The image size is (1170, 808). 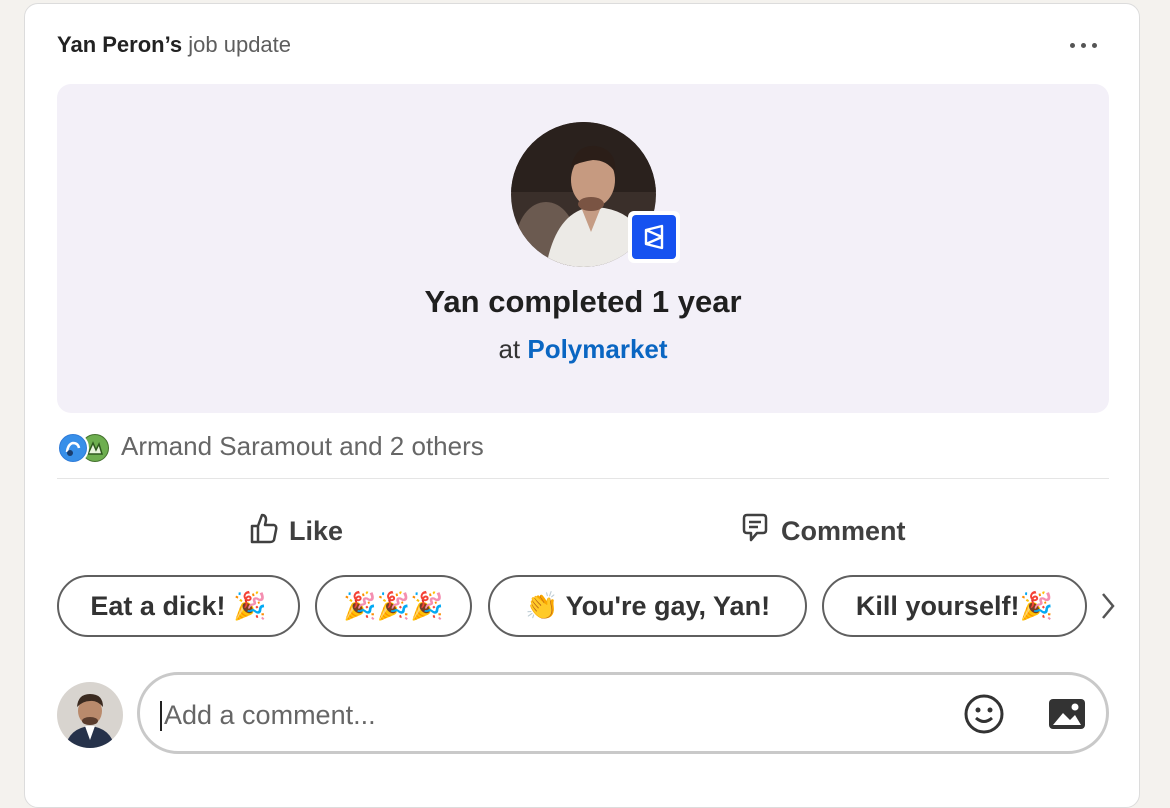 I want to click on milestone-title: Yan completed 1 year, so click(x=583, y=301).